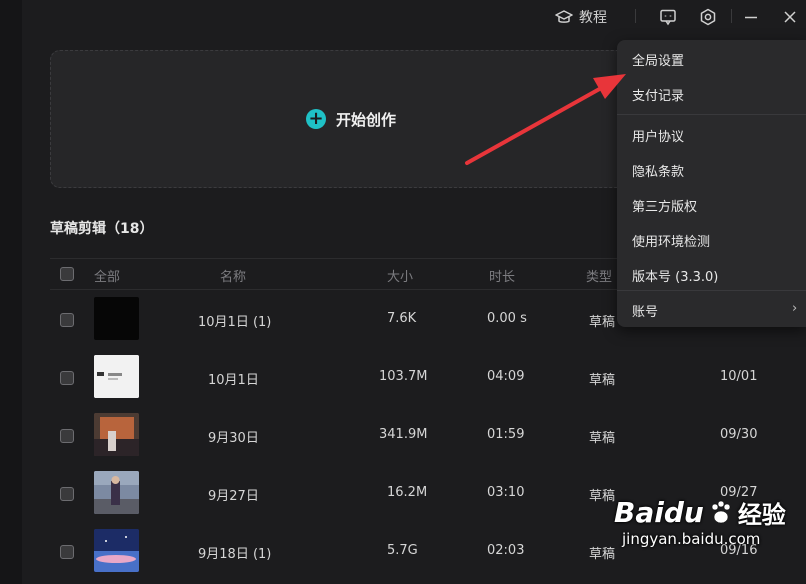 This screenshot has width=806, height=584. I want to click on paw-icon, so click(721, 513).